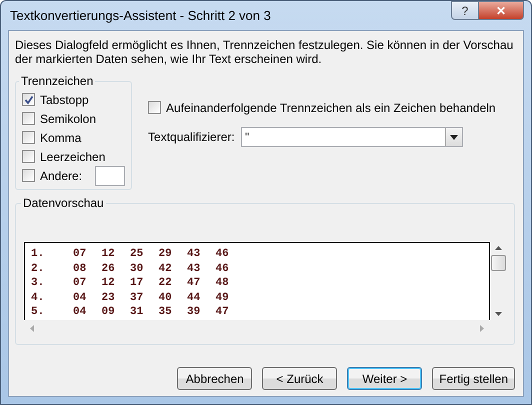  What do you see at coordinates (482, 328) in the screenshot?
I see `scroll-right-icon` at bounding box center [482, 328].